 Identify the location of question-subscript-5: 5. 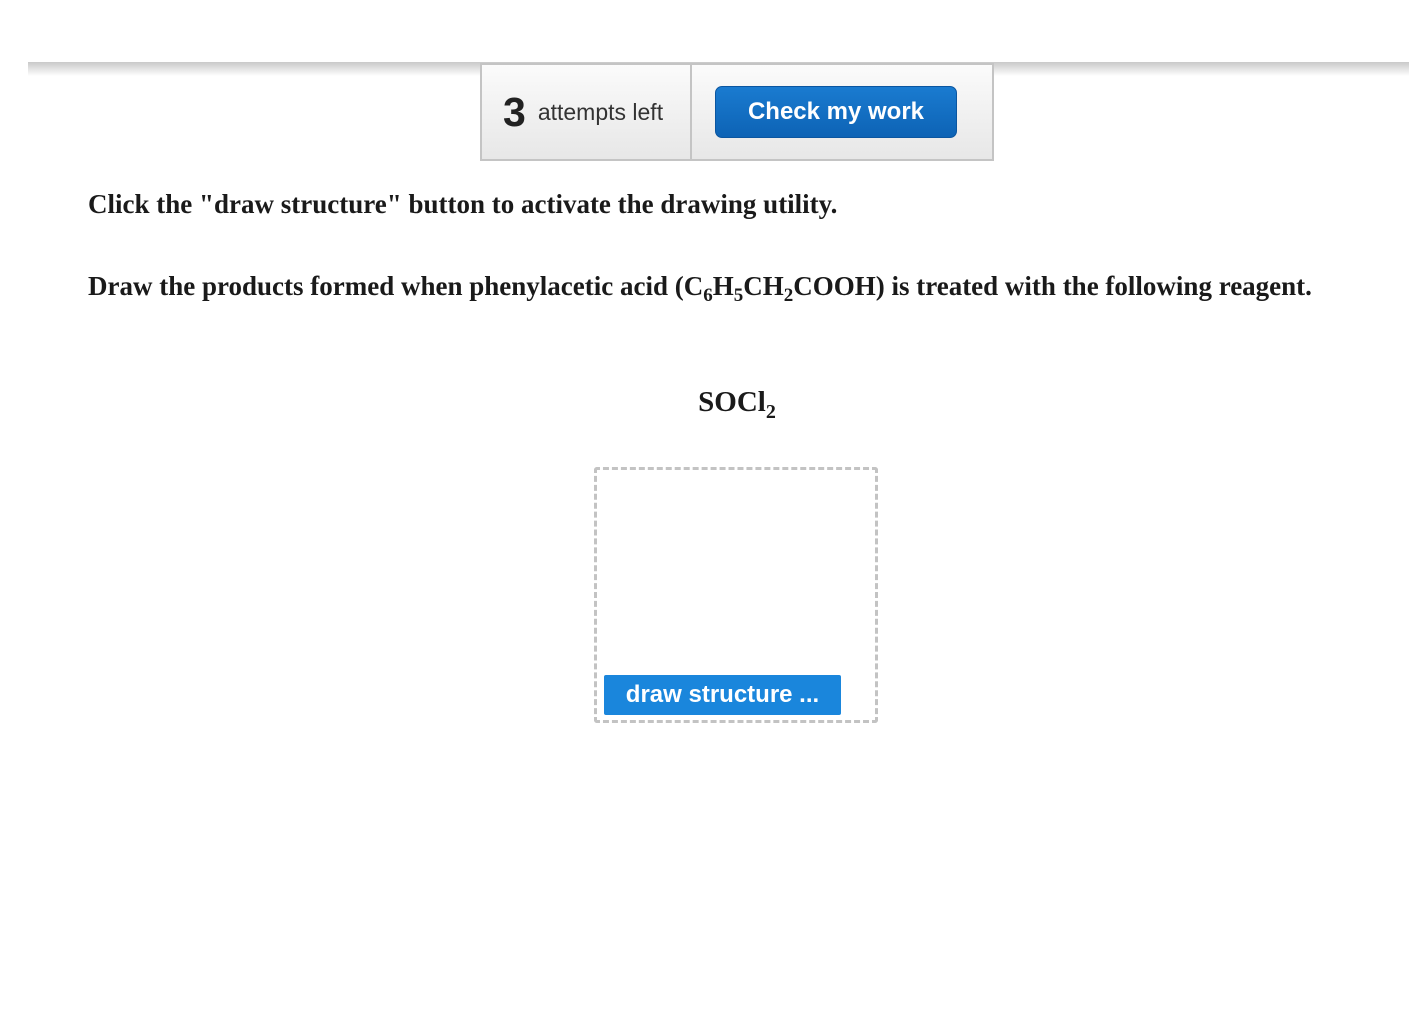
(738, 295).